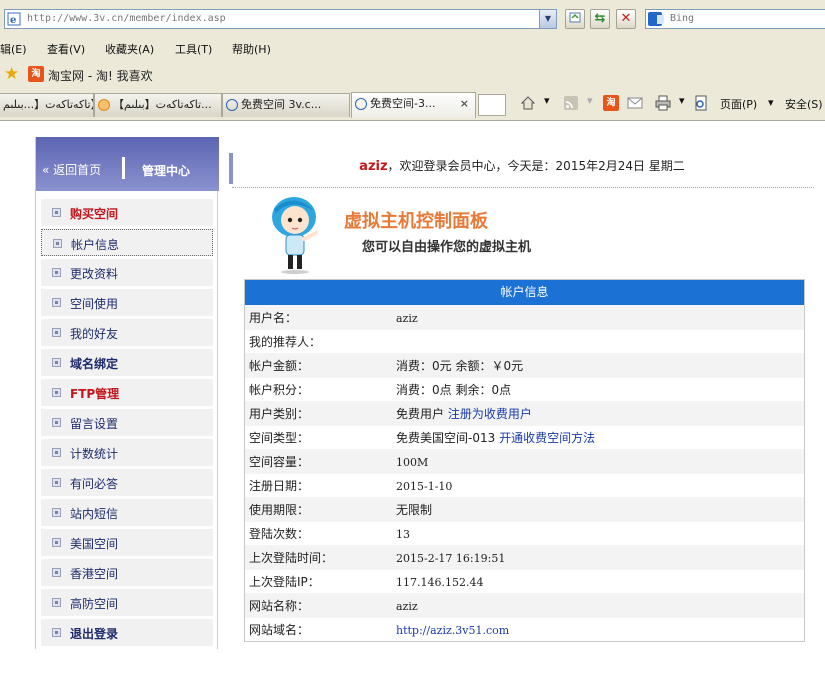 This screenshot has width=825, height=686. I want to click on sidebar-item-account-info: 帐户信息, so click(127, 242).